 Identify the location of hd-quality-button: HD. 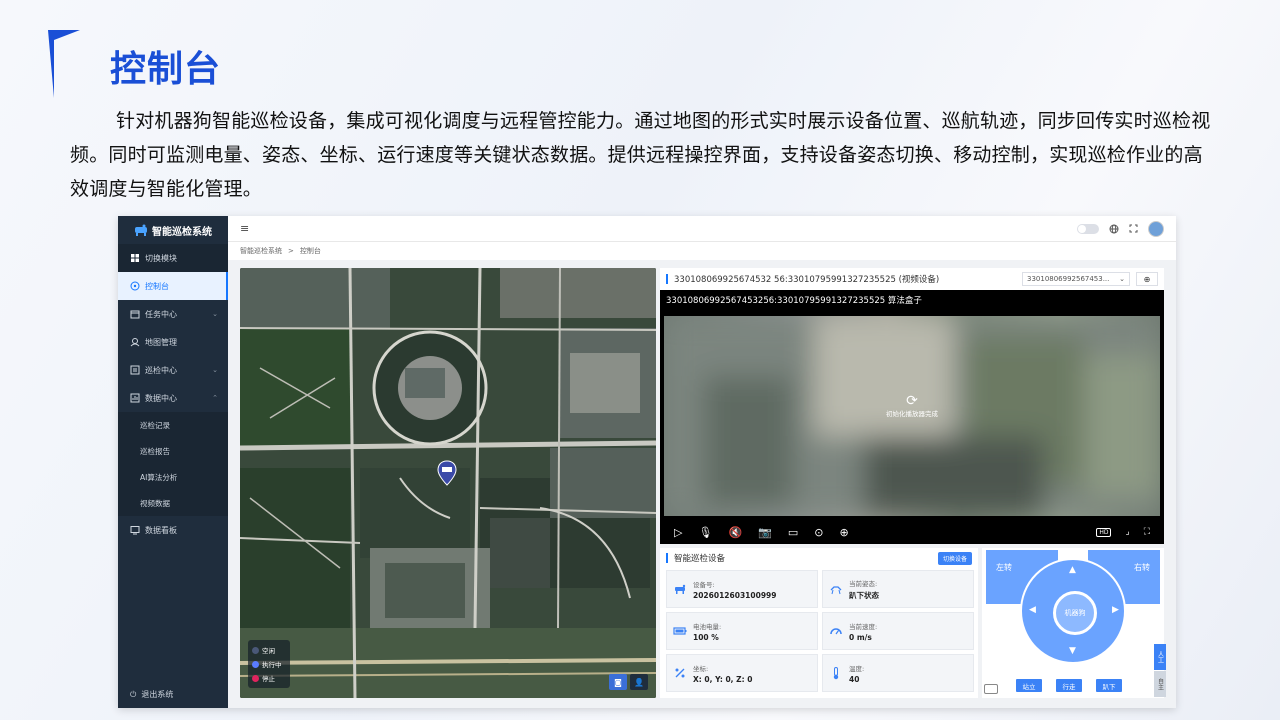
(1104, 532).